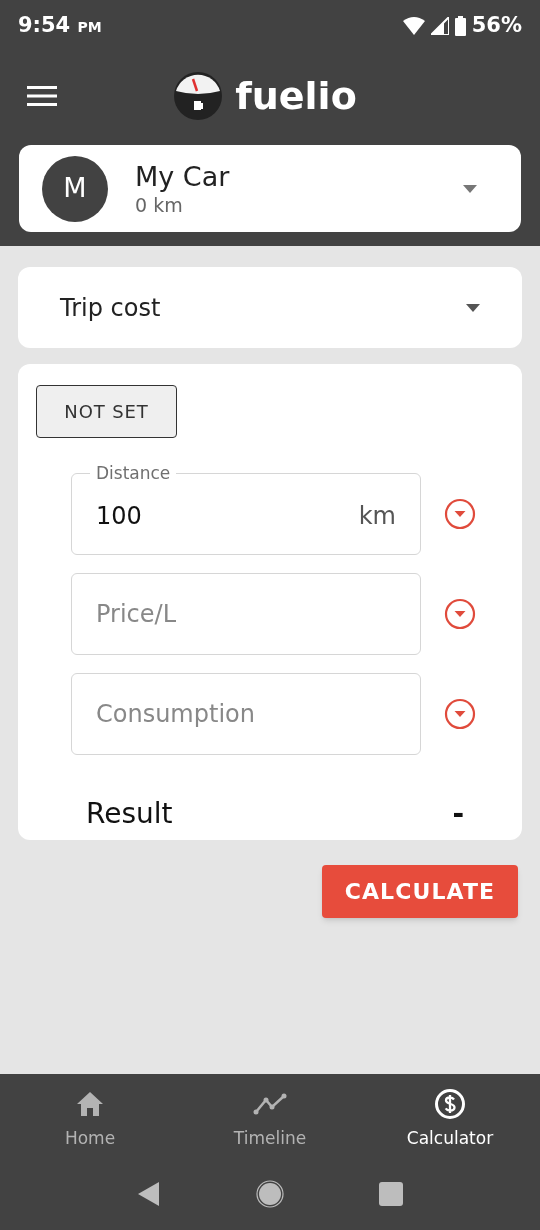 The width and height of the screenshot is (540, 1230). Describe the element at coordinates (391, 1193) in the screenshot. I see `recents-icon` at that location.